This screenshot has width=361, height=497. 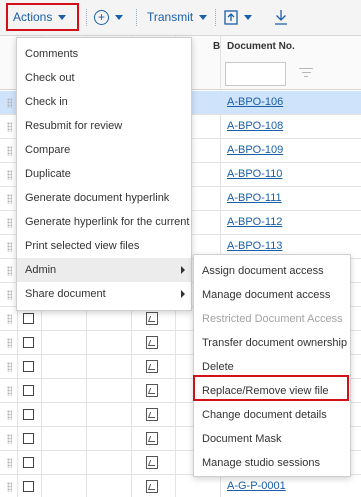 What do you see at coordinates (271, 388) in the screenshot?
I see `replace-view-file-highlight-box` at bounding box center [271, 388].